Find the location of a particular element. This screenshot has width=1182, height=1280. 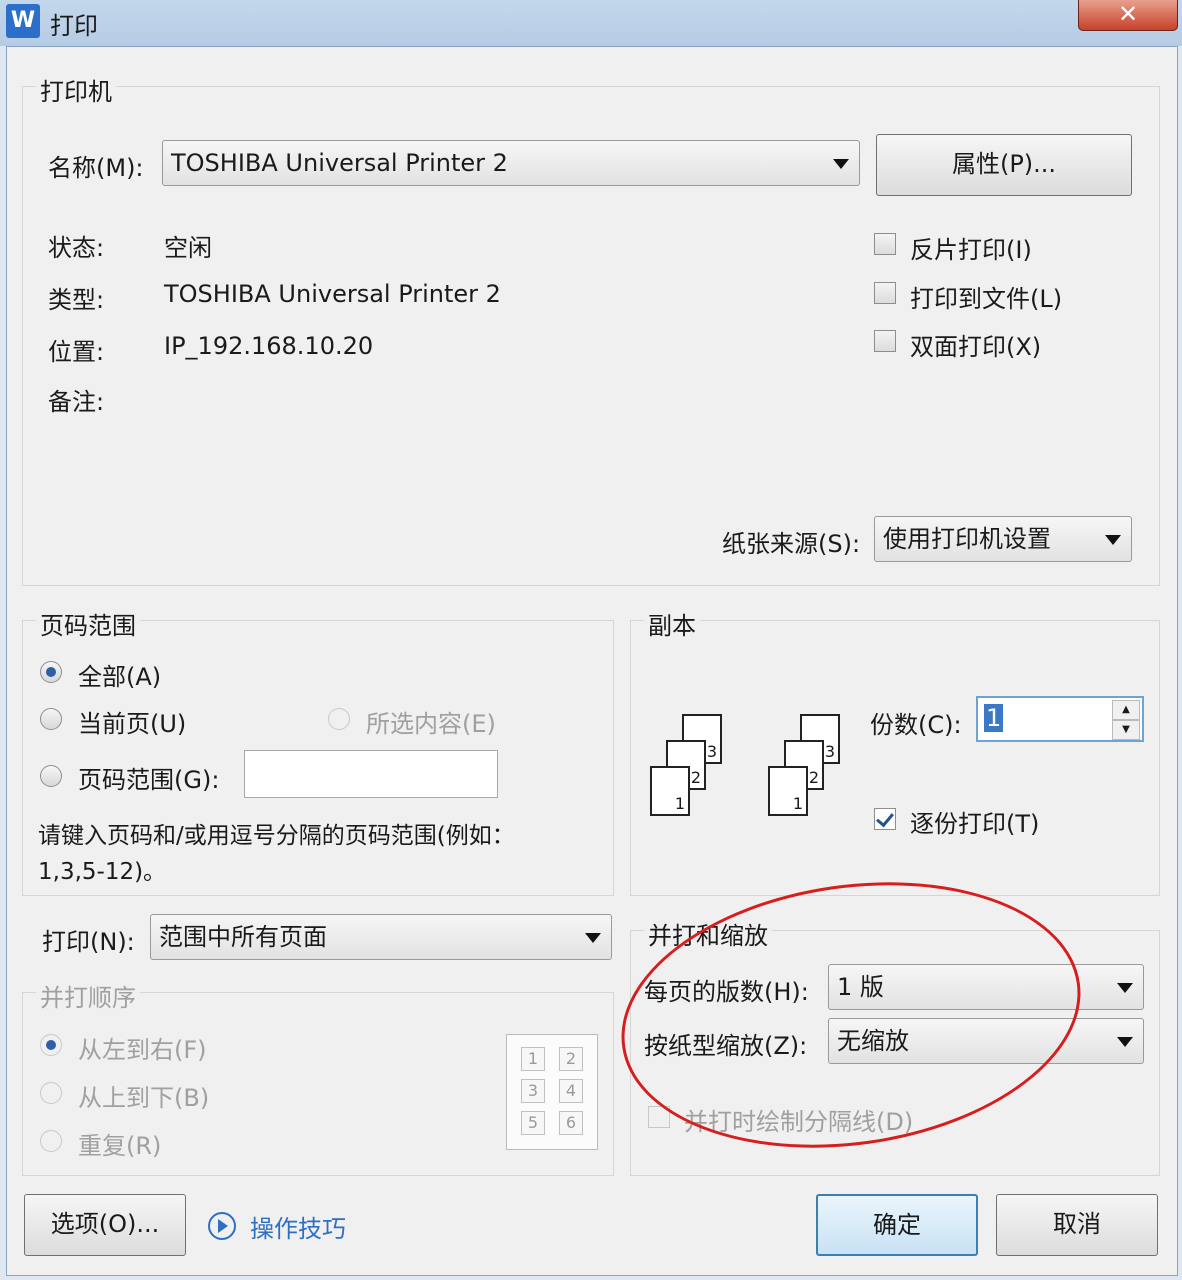

collate-checkbox is located at coordinates (885, 819).